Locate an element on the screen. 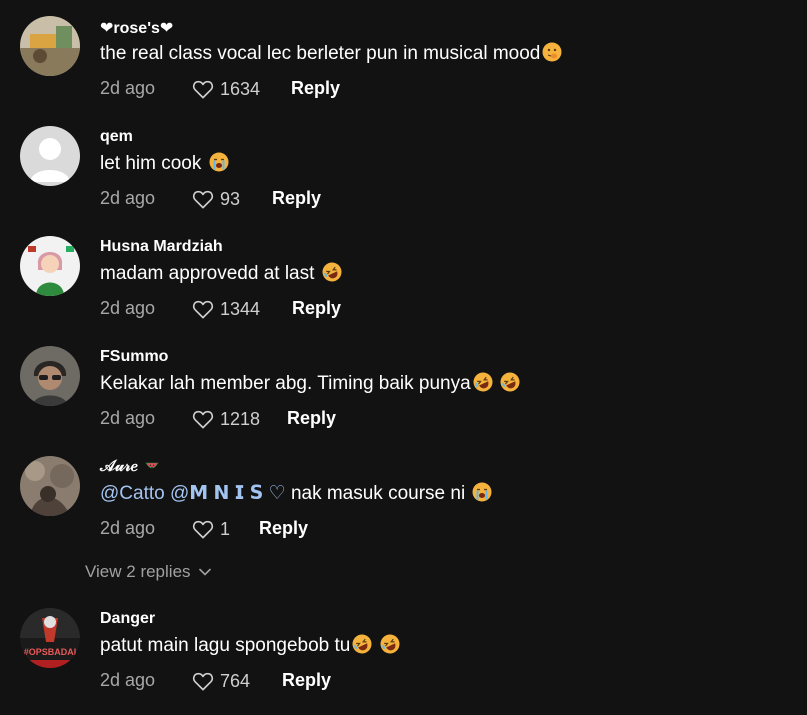 The width and height of the screenshot is (807, 715). like-button: 764 is located at coordinates (221, 681).